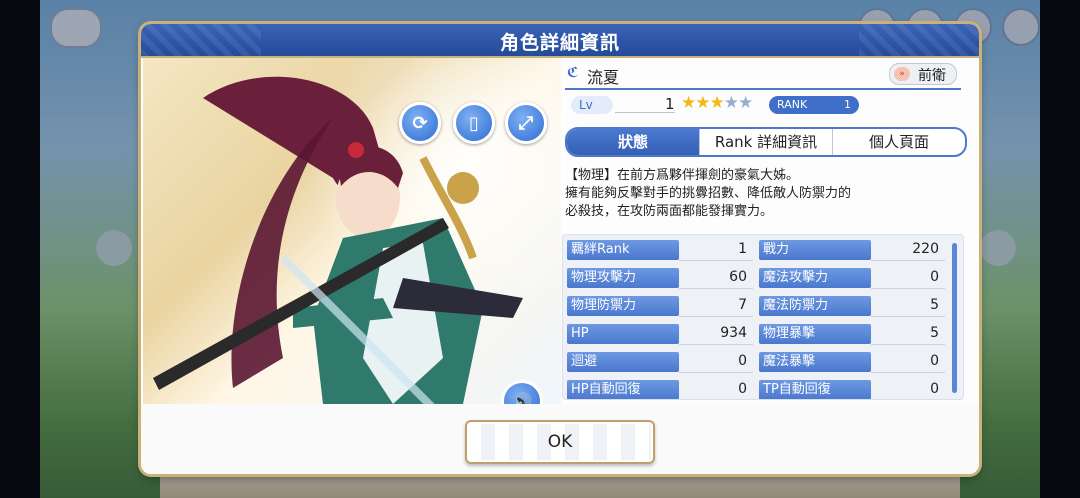 The height and width of the screenshot is (498, 1080). Describe the element at coordinates (623, 306) in the screenshot. I see `stat-label: 物理防禦力` at that location.